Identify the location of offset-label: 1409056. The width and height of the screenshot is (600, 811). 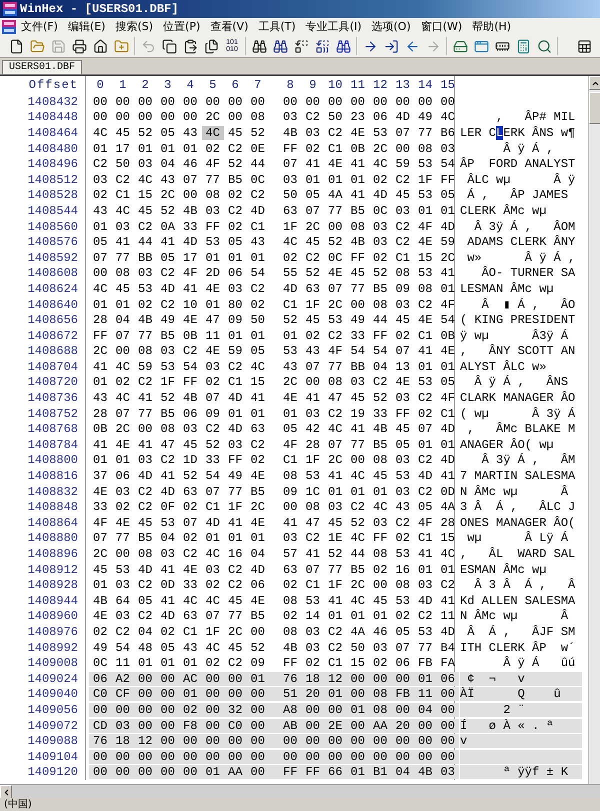
(52, 709).